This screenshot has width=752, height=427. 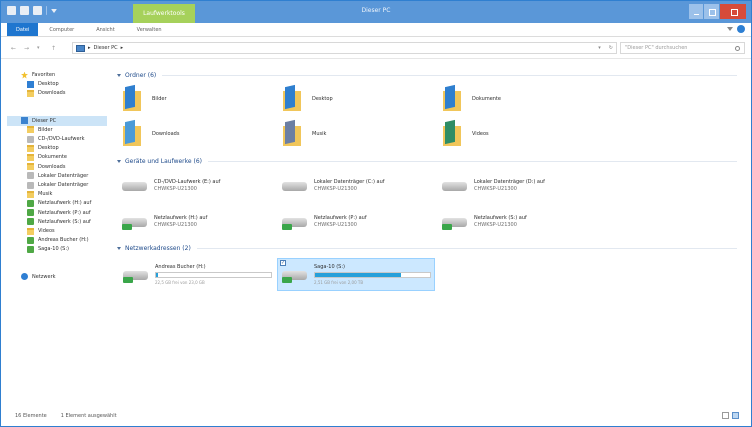 I want to click on search-icon, so click(x=737, y=48).